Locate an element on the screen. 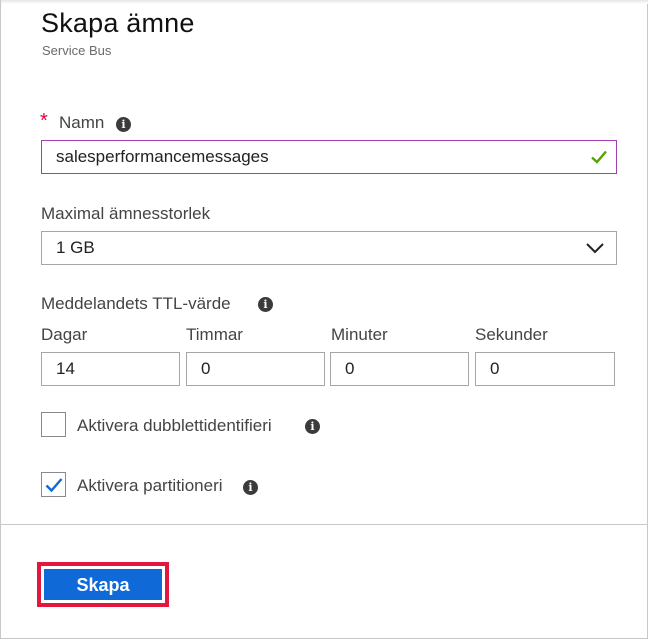  name-label: Namn is located at coordinates (82, 122).